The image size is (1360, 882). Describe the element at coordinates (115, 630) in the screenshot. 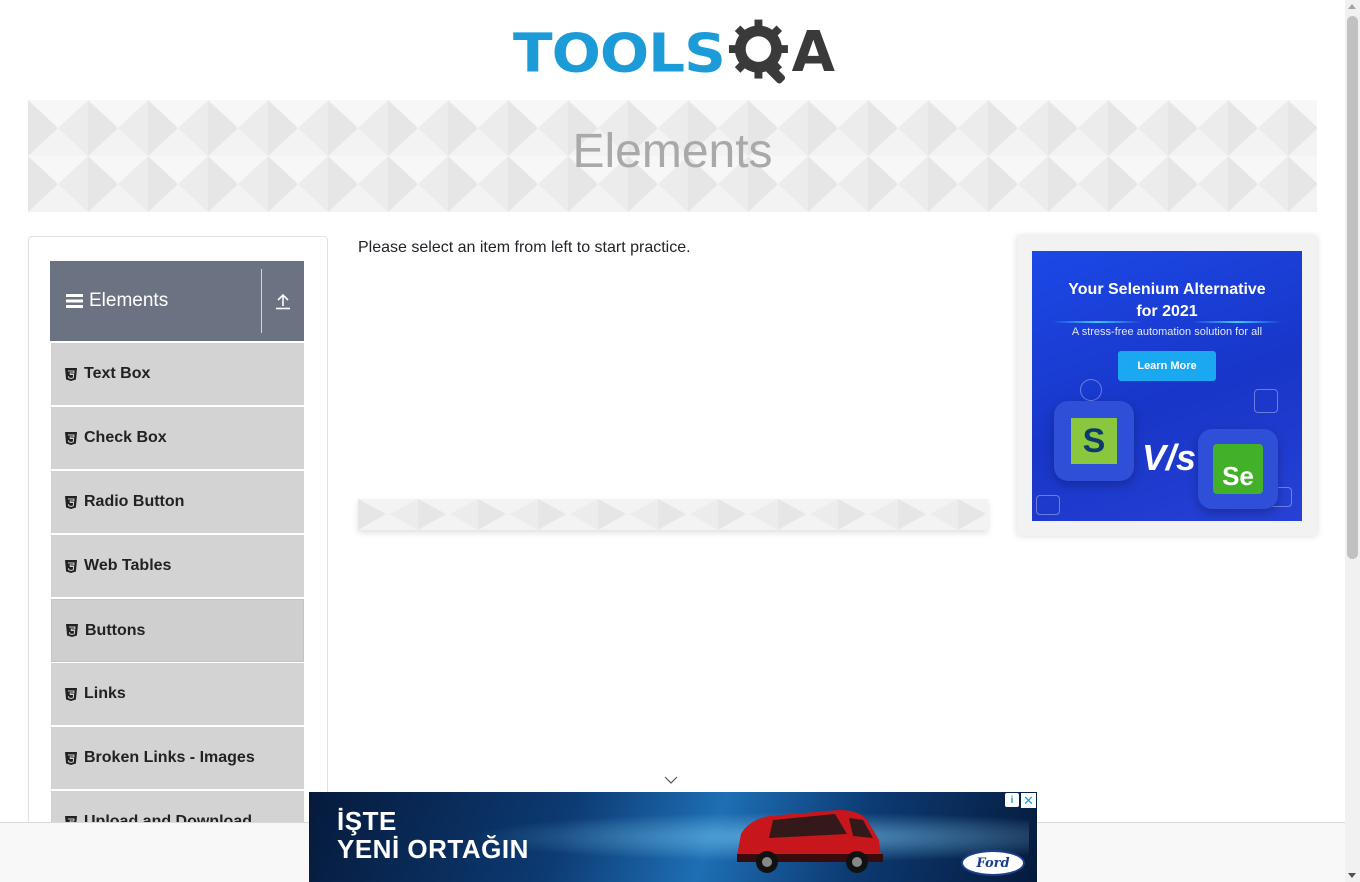

I see `sidebar-item-label: Buttons` at that location.